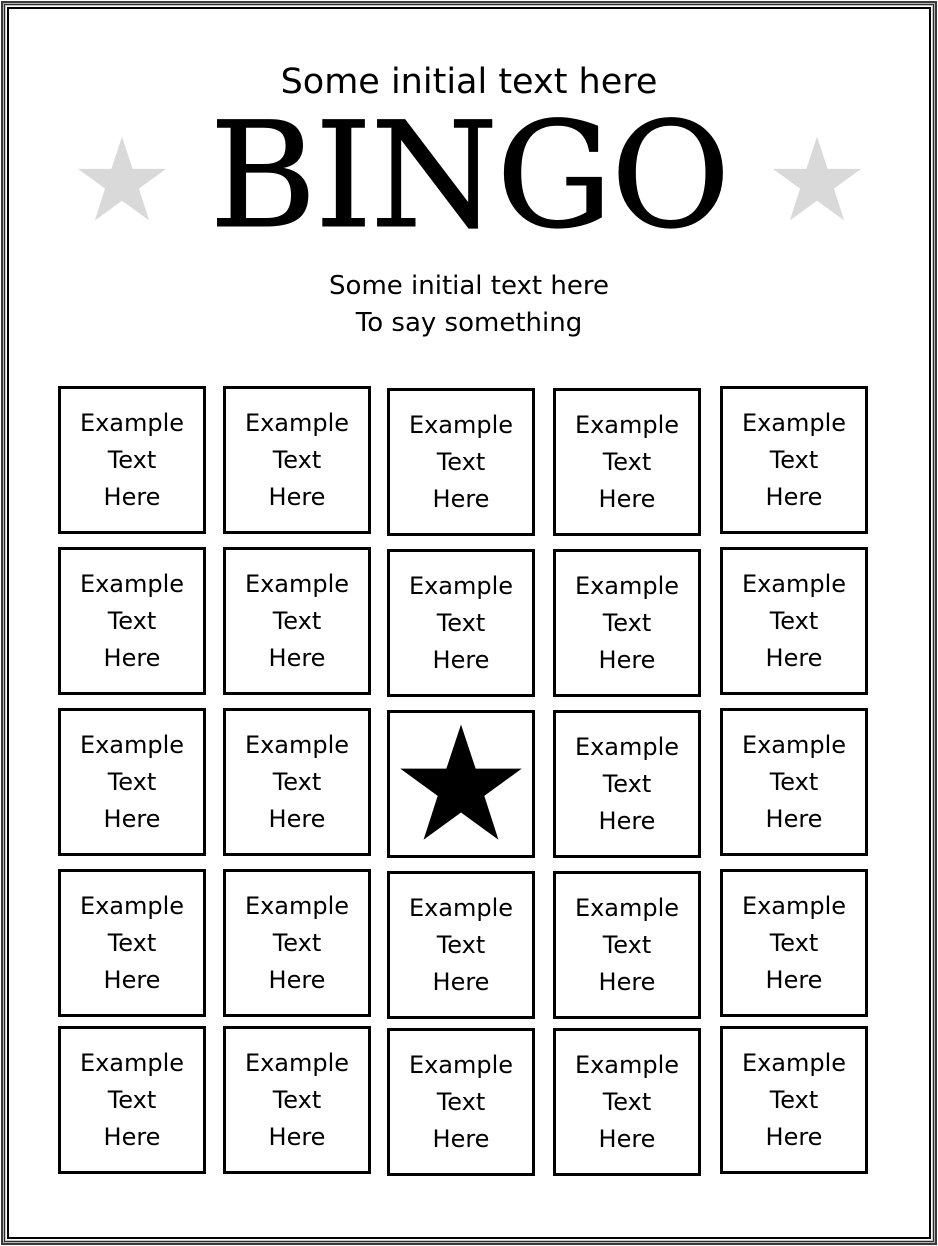  What do you see at coordinates (469, 286) in the screenshot?
I see `subtitle-line: Some initial text here` at bounding box center [469, 286].